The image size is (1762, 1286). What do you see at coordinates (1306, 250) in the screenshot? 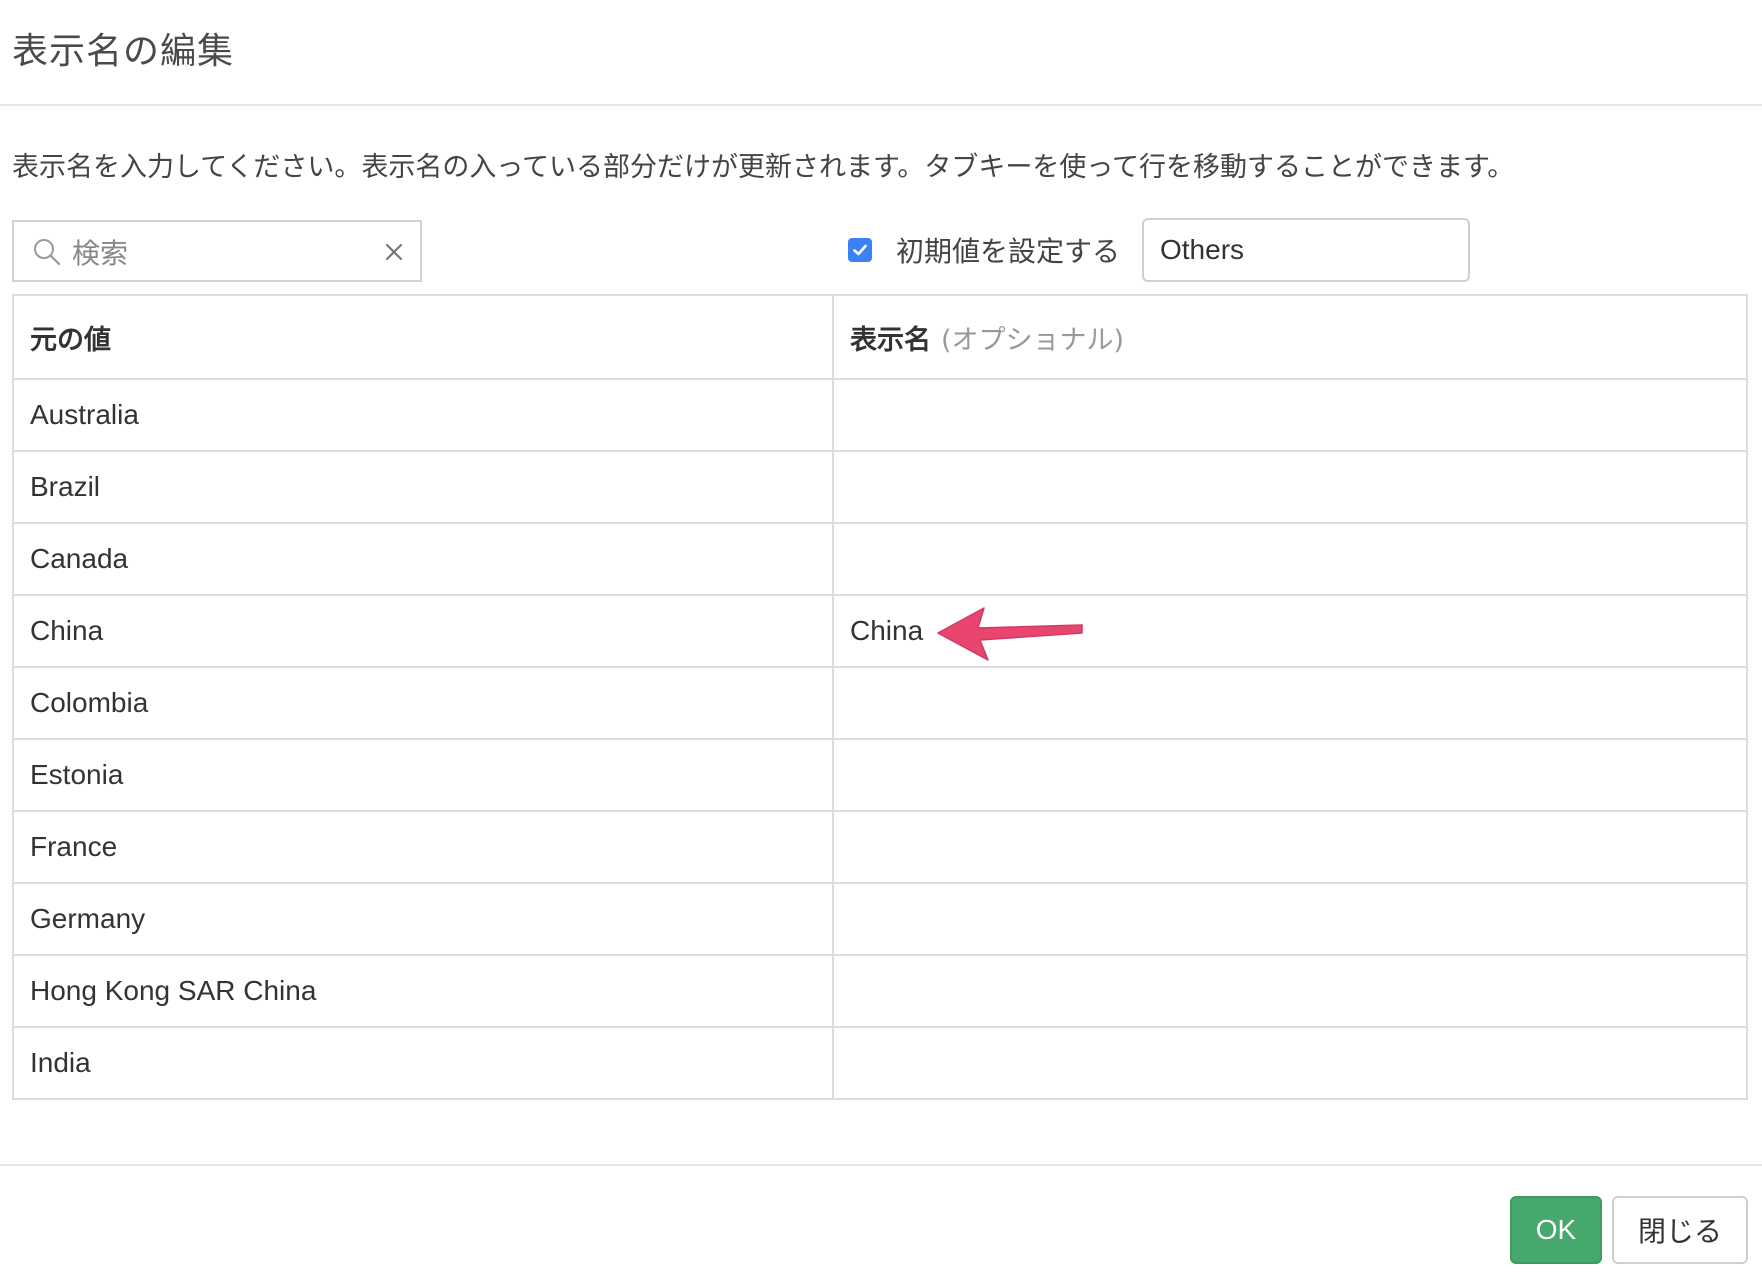
I see `default-value-input` at bounding box center [1306, 250].